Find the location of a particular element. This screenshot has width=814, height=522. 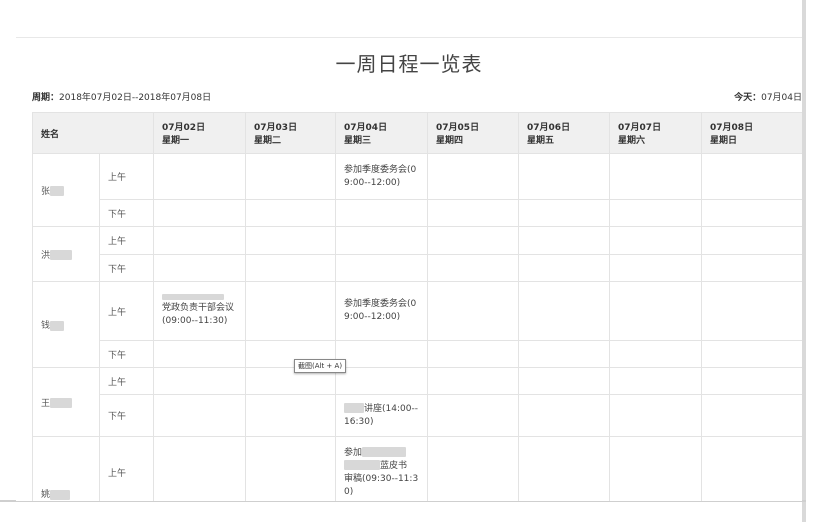

event-cell: 党政负责干部会议(09:00--11:30) is located at coordinates (200, 311).